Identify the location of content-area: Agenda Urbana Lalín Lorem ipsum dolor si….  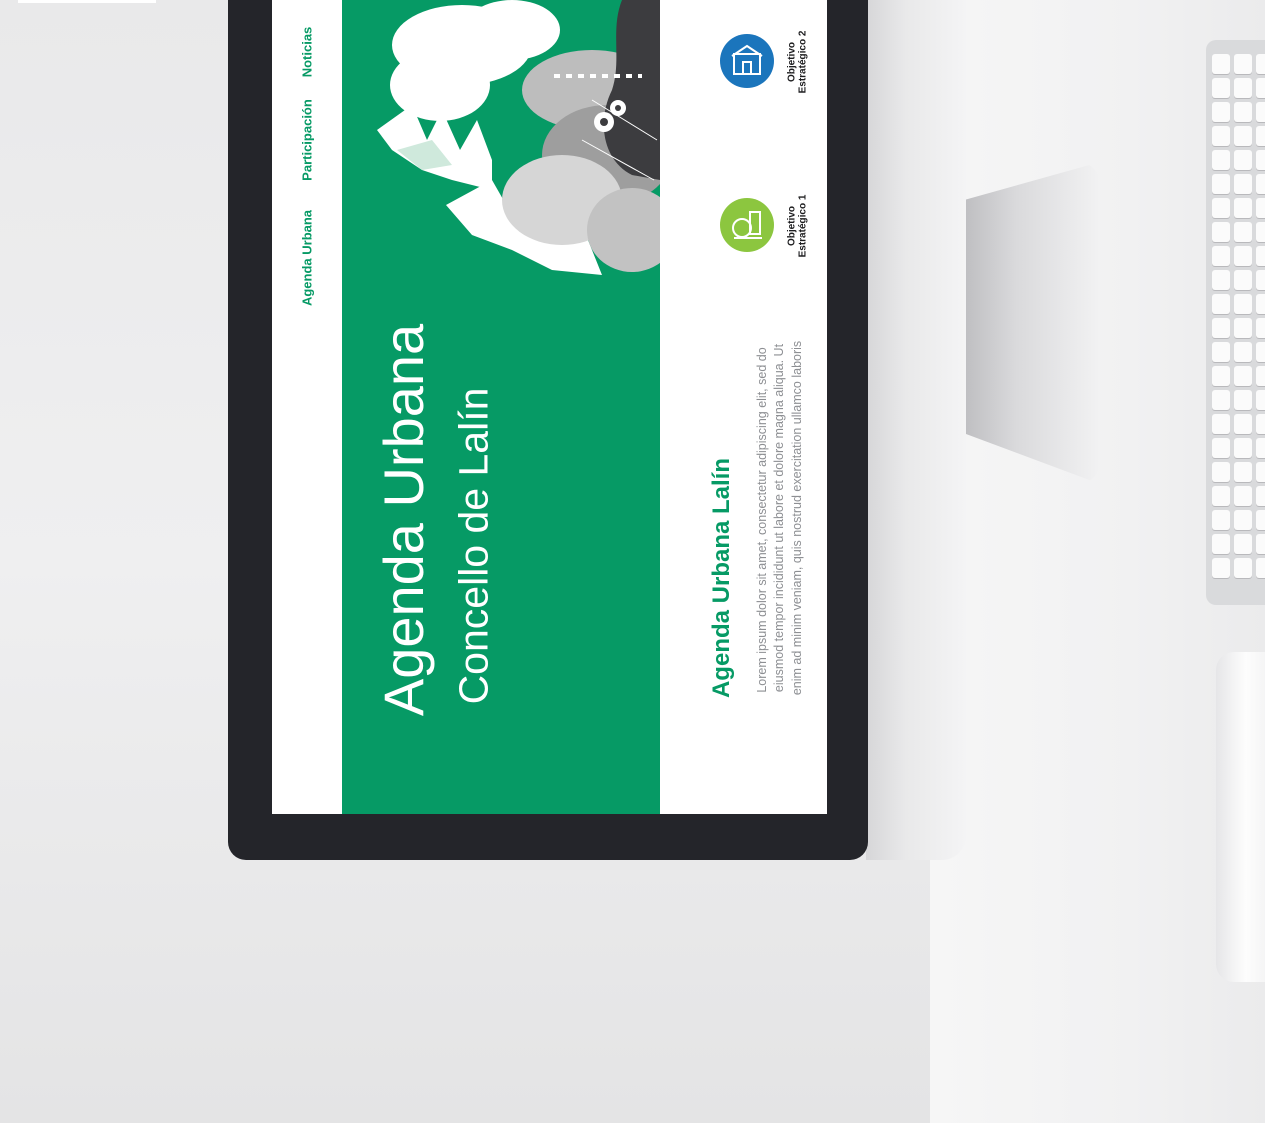
(743, 407).